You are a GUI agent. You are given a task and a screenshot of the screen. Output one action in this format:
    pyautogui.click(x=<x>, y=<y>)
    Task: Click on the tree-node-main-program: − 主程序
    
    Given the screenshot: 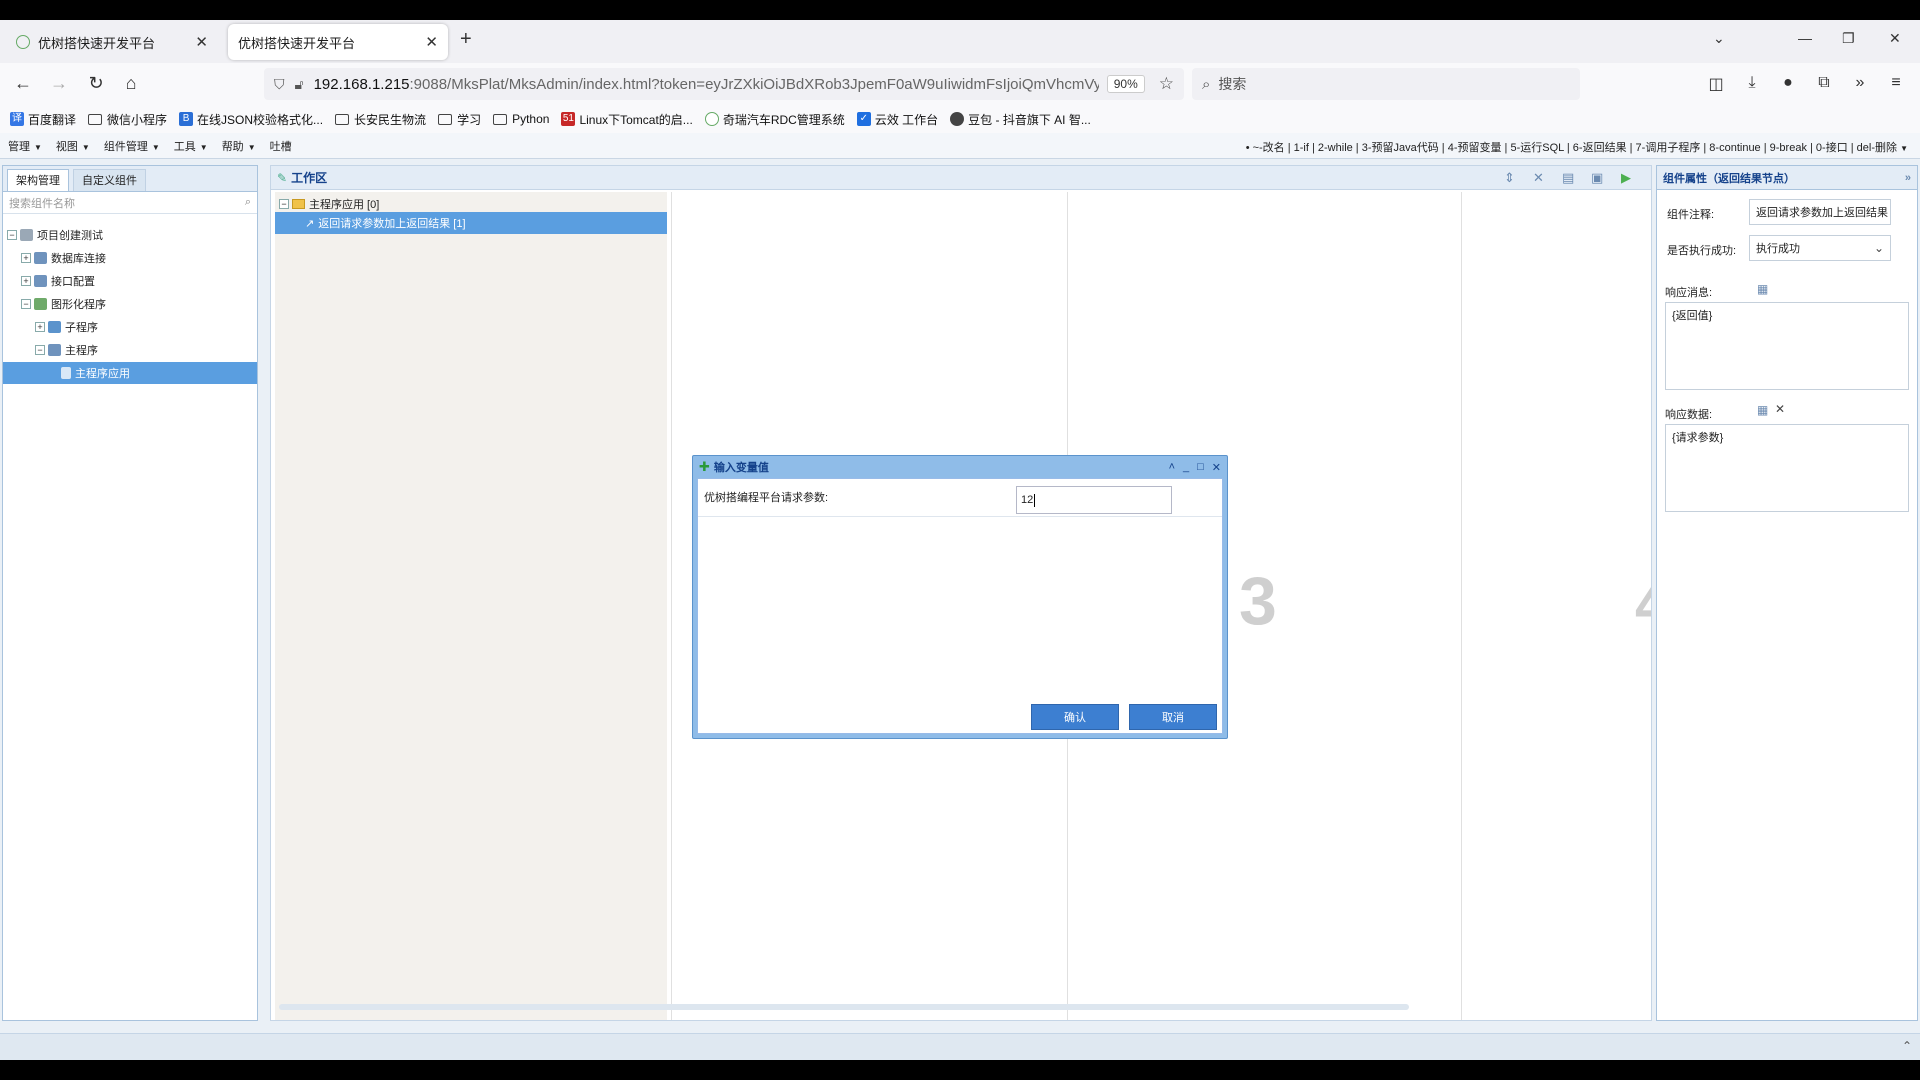 What is the action you would take?
    pyautogui.click(x=66, y=350)
    